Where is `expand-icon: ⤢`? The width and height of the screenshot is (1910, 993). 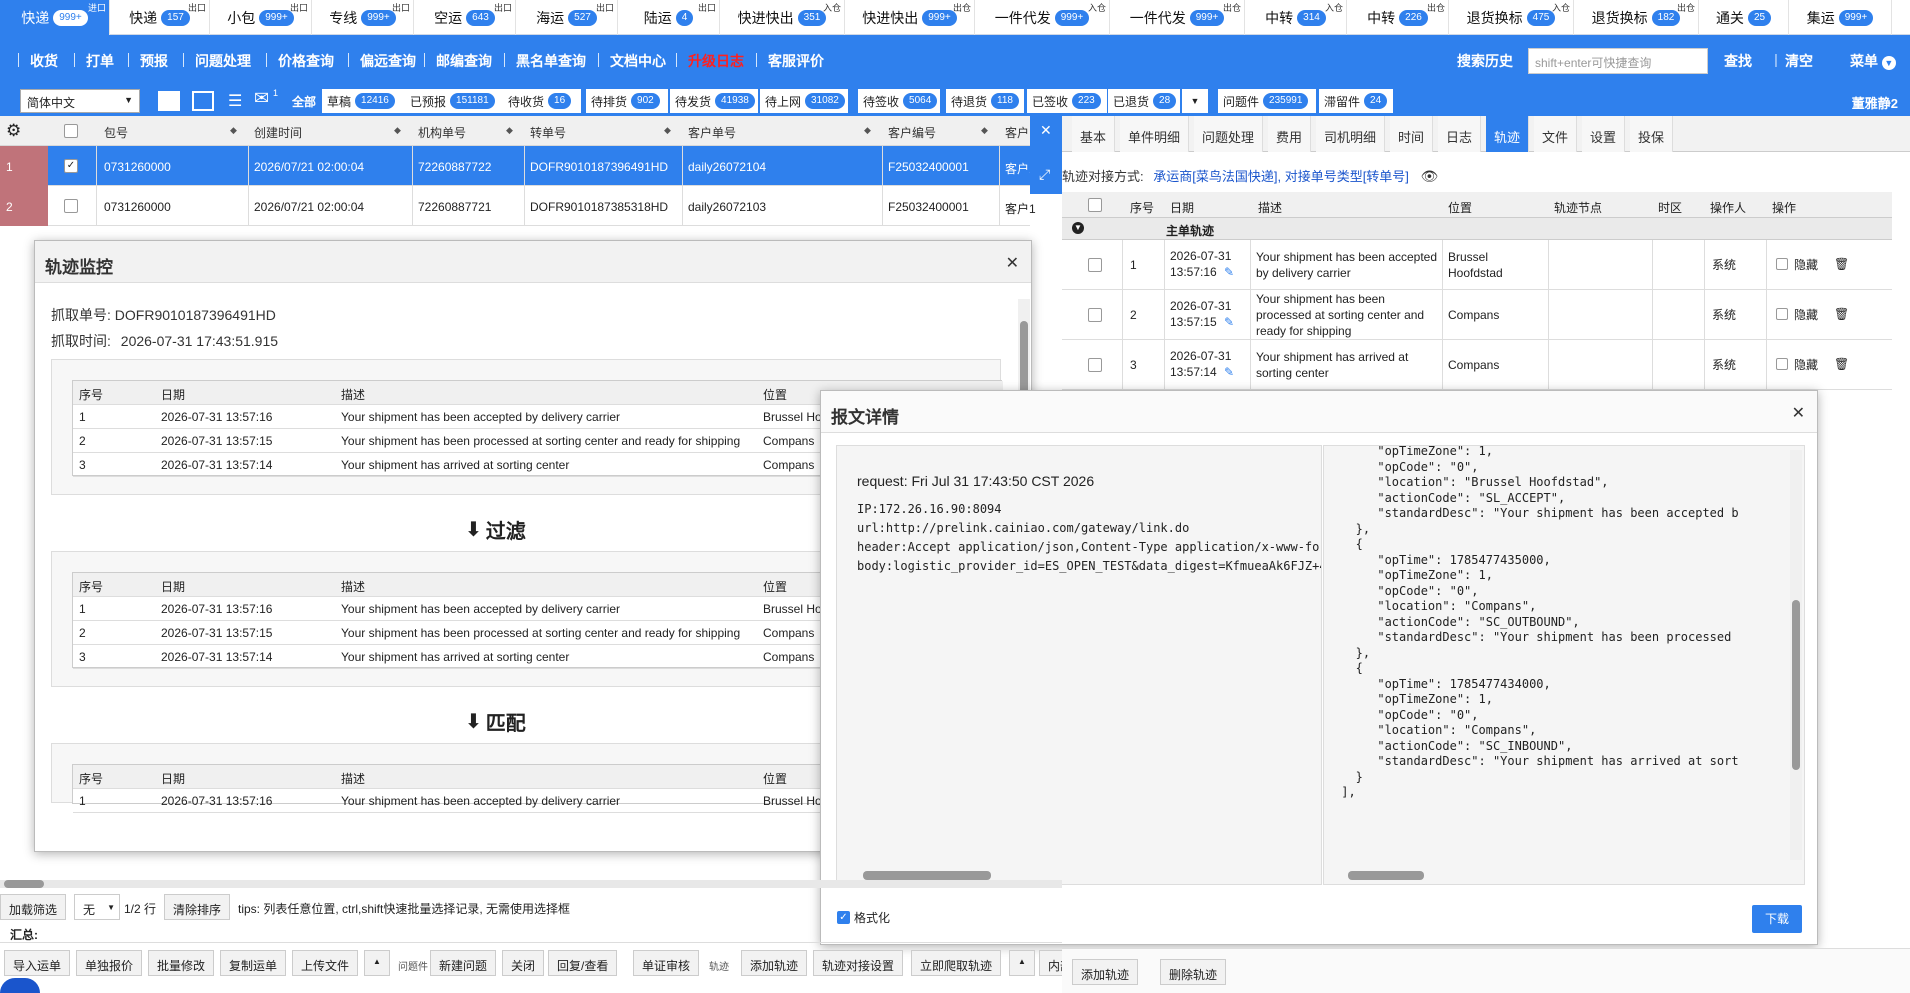 expand-icon: ⤢ is located at coordinates (1044, 174).